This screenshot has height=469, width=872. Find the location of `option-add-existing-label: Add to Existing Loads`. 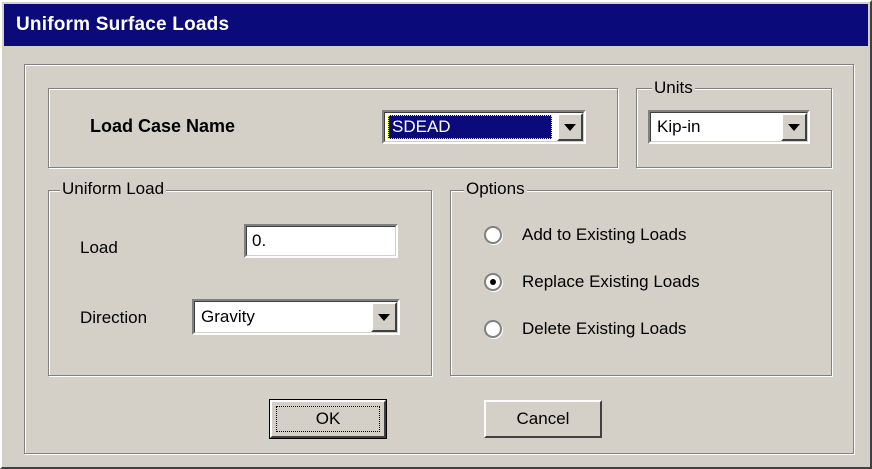

option-add-existing-label: Add to Existing Loads is located at coordinates (604, 234).